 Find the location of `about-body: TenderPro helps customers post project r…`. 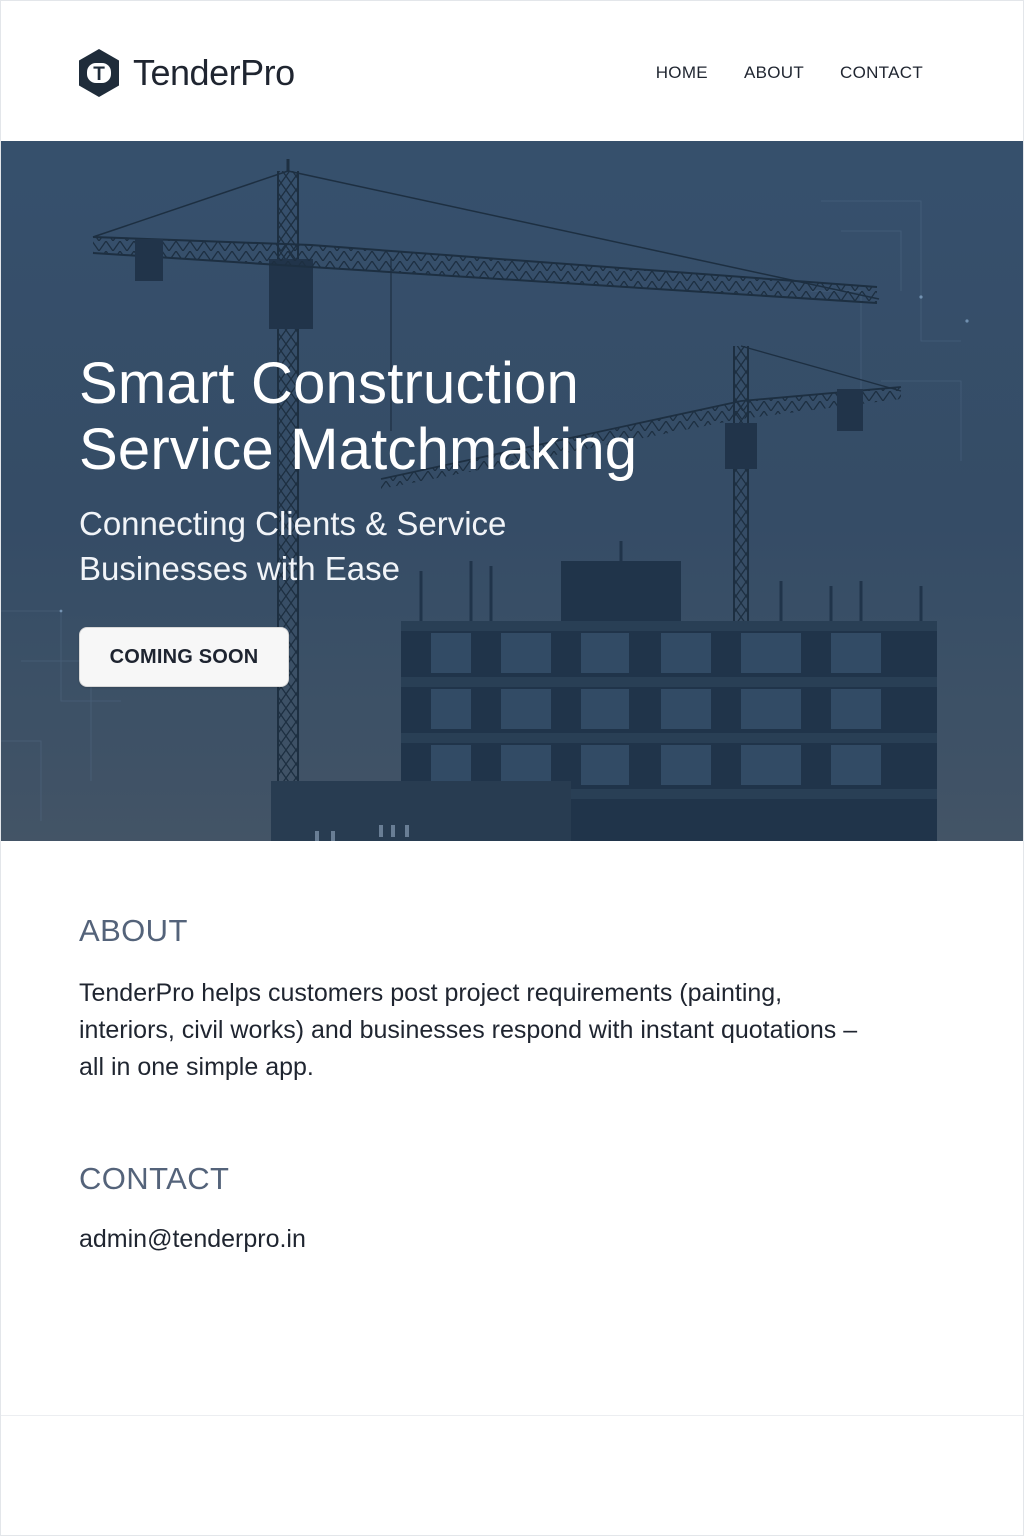

about-body: TenderPro helps customers post project r… is located at coordinates (468, 1030).